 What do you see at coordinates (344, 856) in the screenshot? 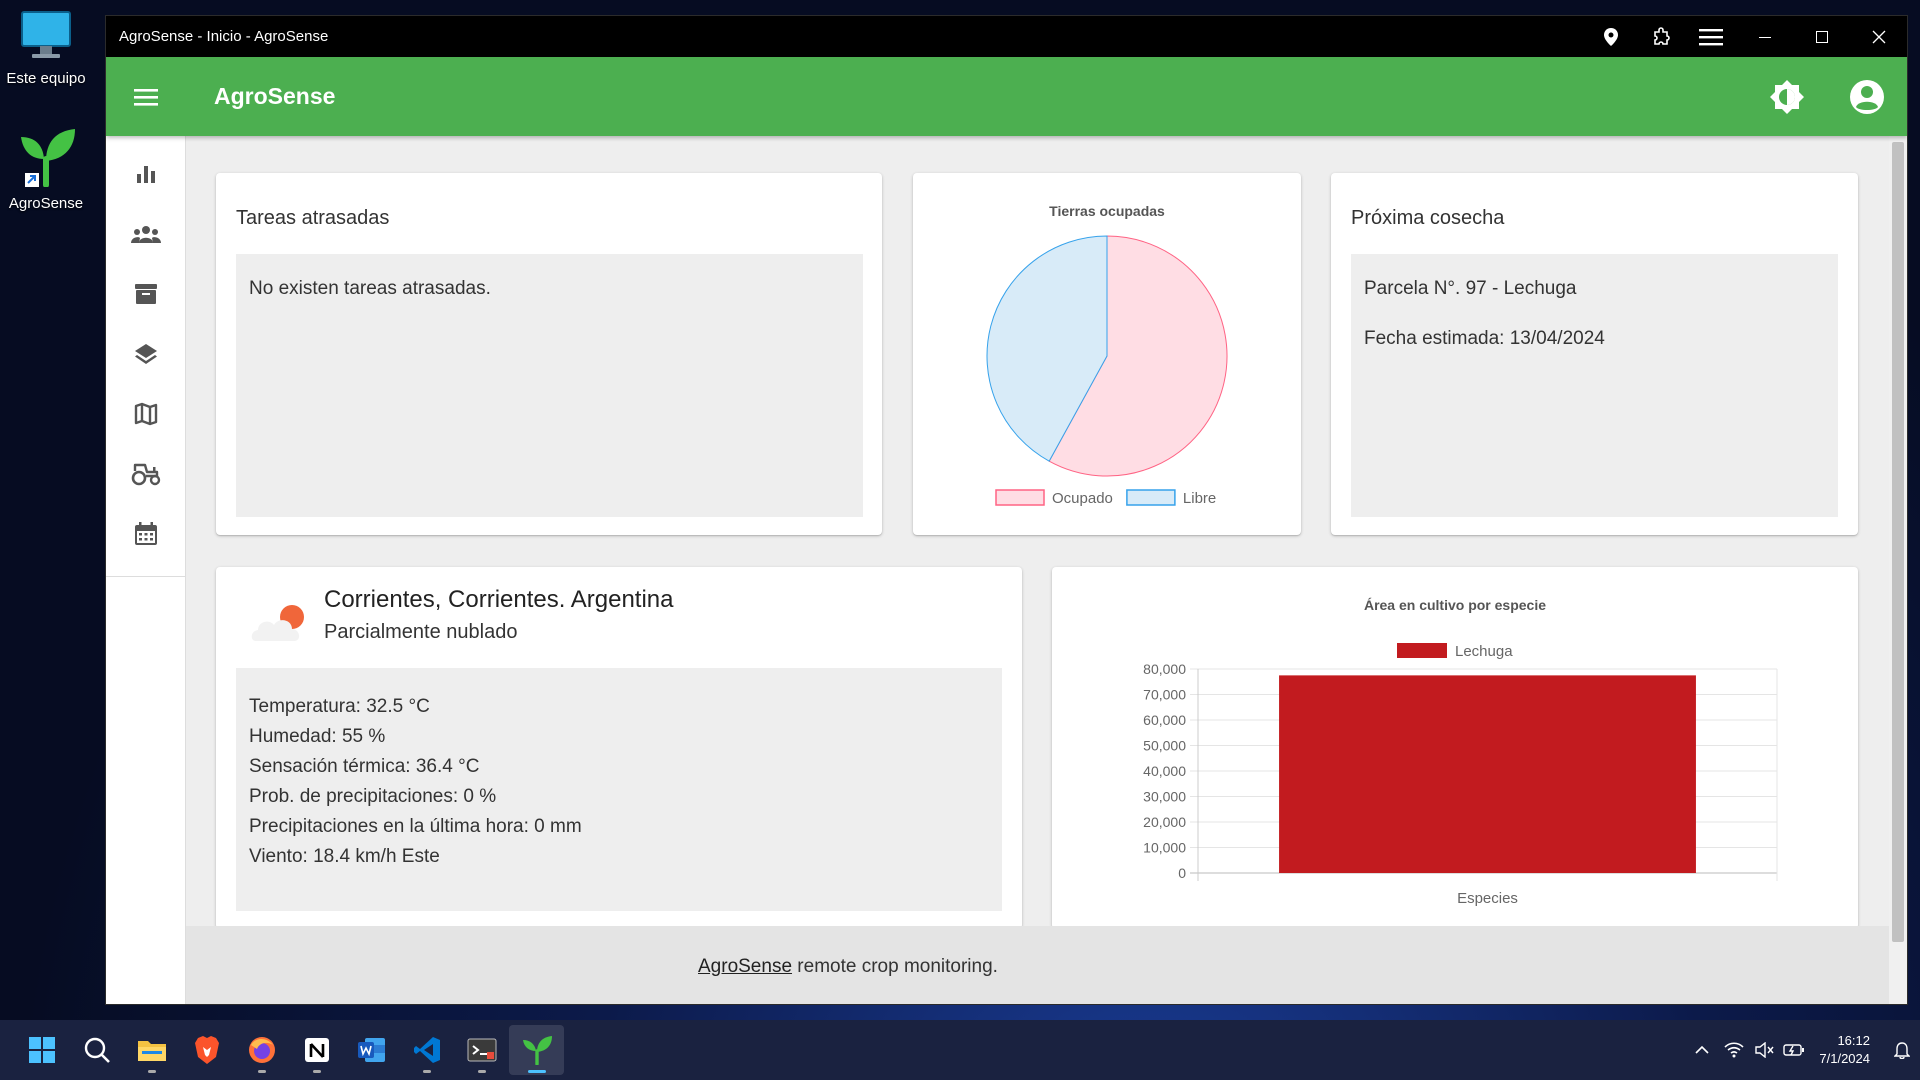
I see `weather-wind: Viento: 18.4 km/h Este` at bounding box center [344, 856].